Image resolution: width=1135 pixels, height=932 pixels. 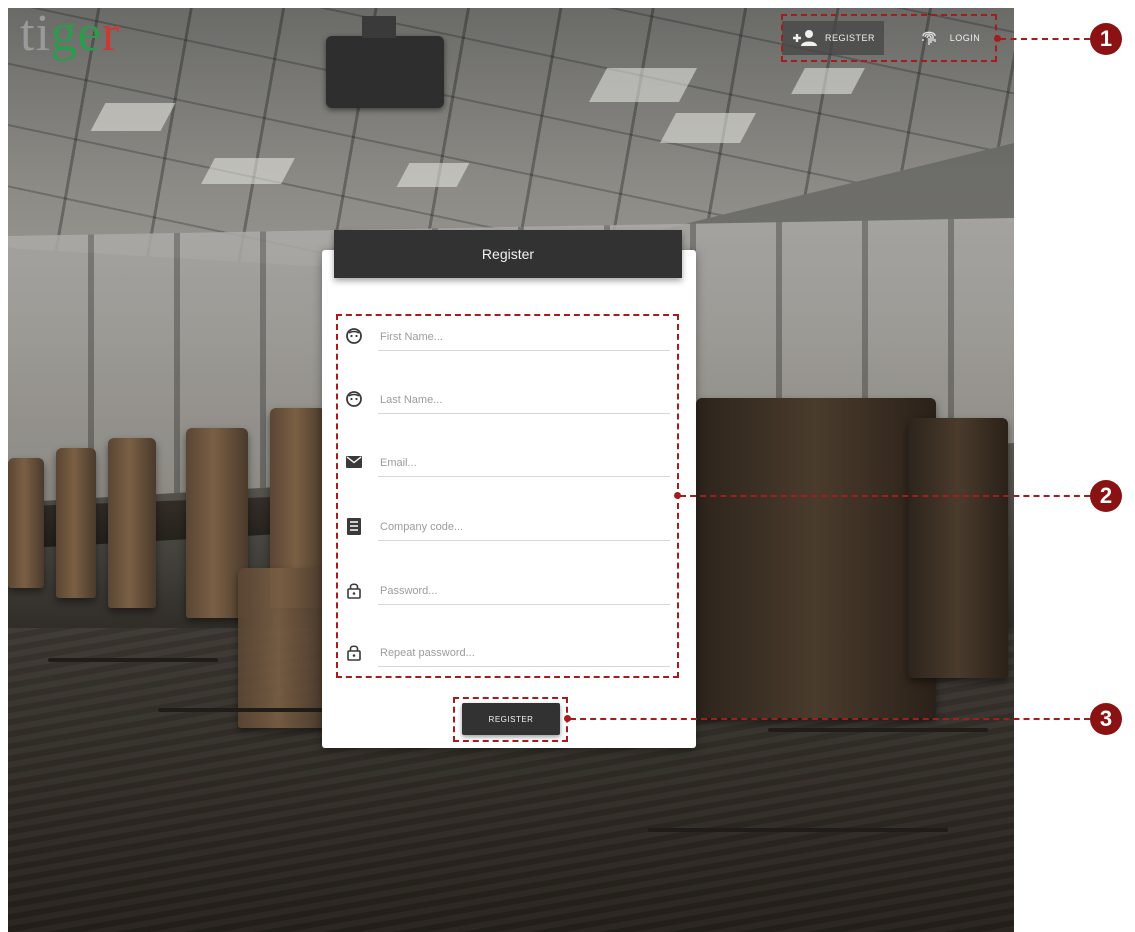 I want to click on logo-letter: t, so click(x=28, y=33).